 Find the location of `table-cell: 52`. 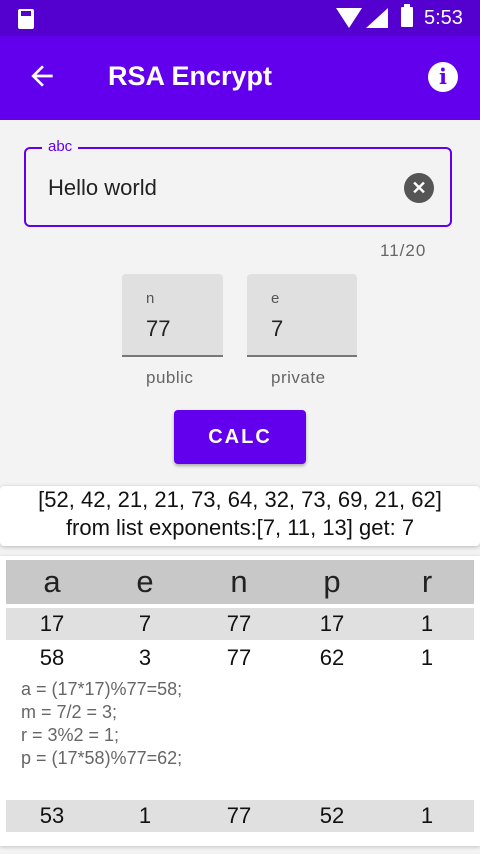

table-cell: 52 is located at coordinates (332, 815).